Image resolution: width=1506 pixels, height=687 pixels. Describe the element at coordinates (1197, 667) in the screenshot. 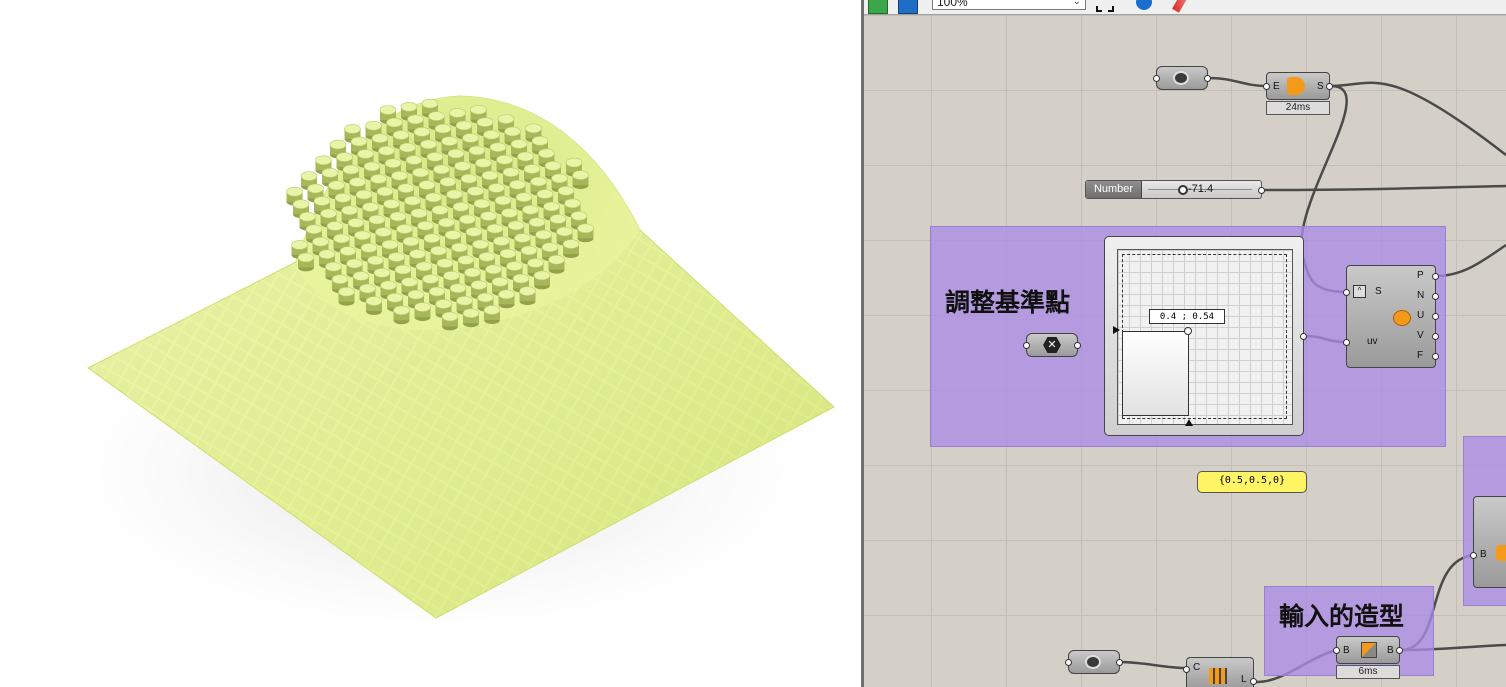

I see `bottom-input-c-label: C` at that location.